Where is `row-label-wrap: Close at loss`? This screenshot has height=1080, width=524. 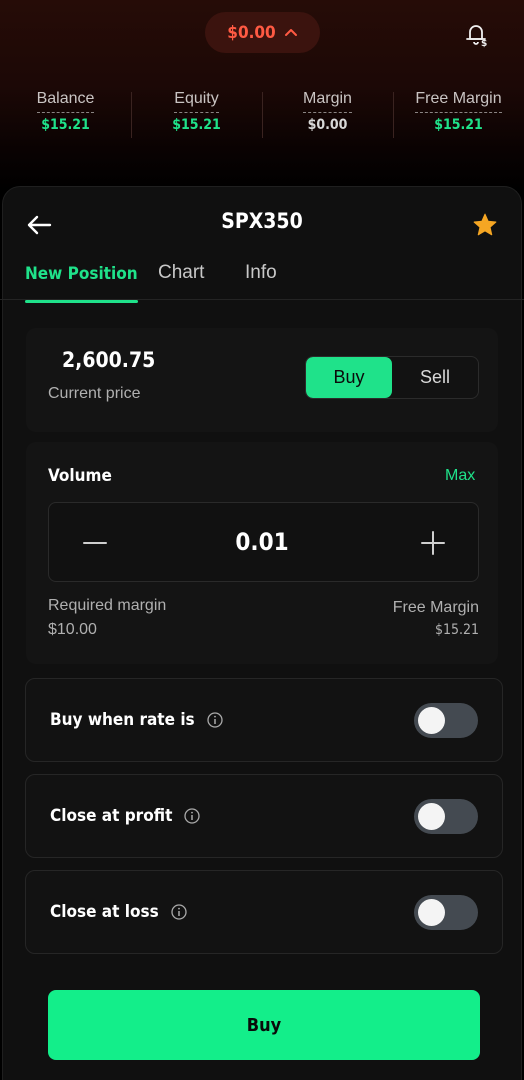 row-label-wrap: Close at loss is located at coordinates (118, 912).